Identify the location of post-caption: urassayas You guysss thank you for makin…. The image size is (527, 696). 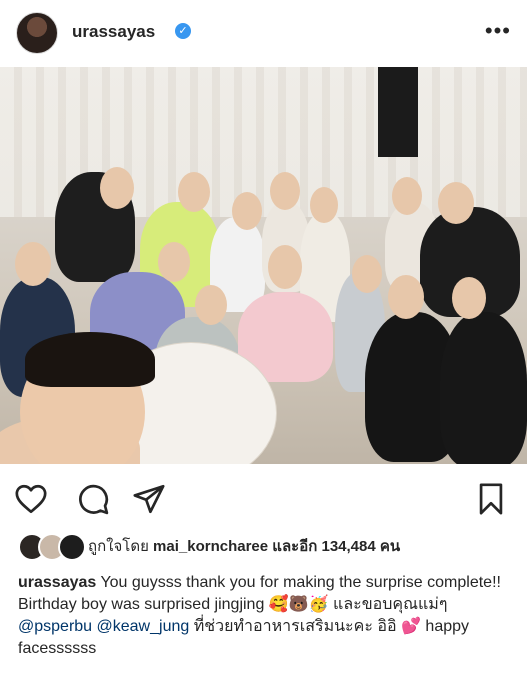
(265, 616).